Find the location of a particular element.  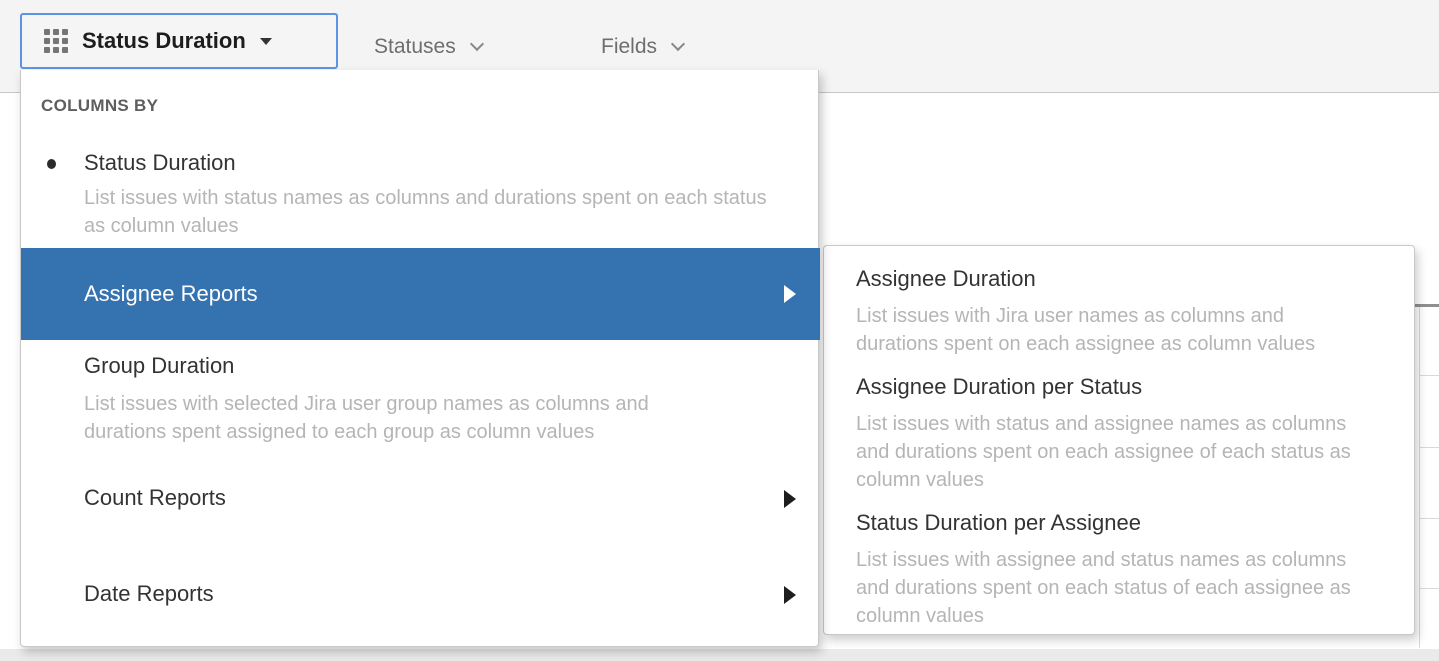

background-table-vertical-border is located at coordinates (1419, 477).